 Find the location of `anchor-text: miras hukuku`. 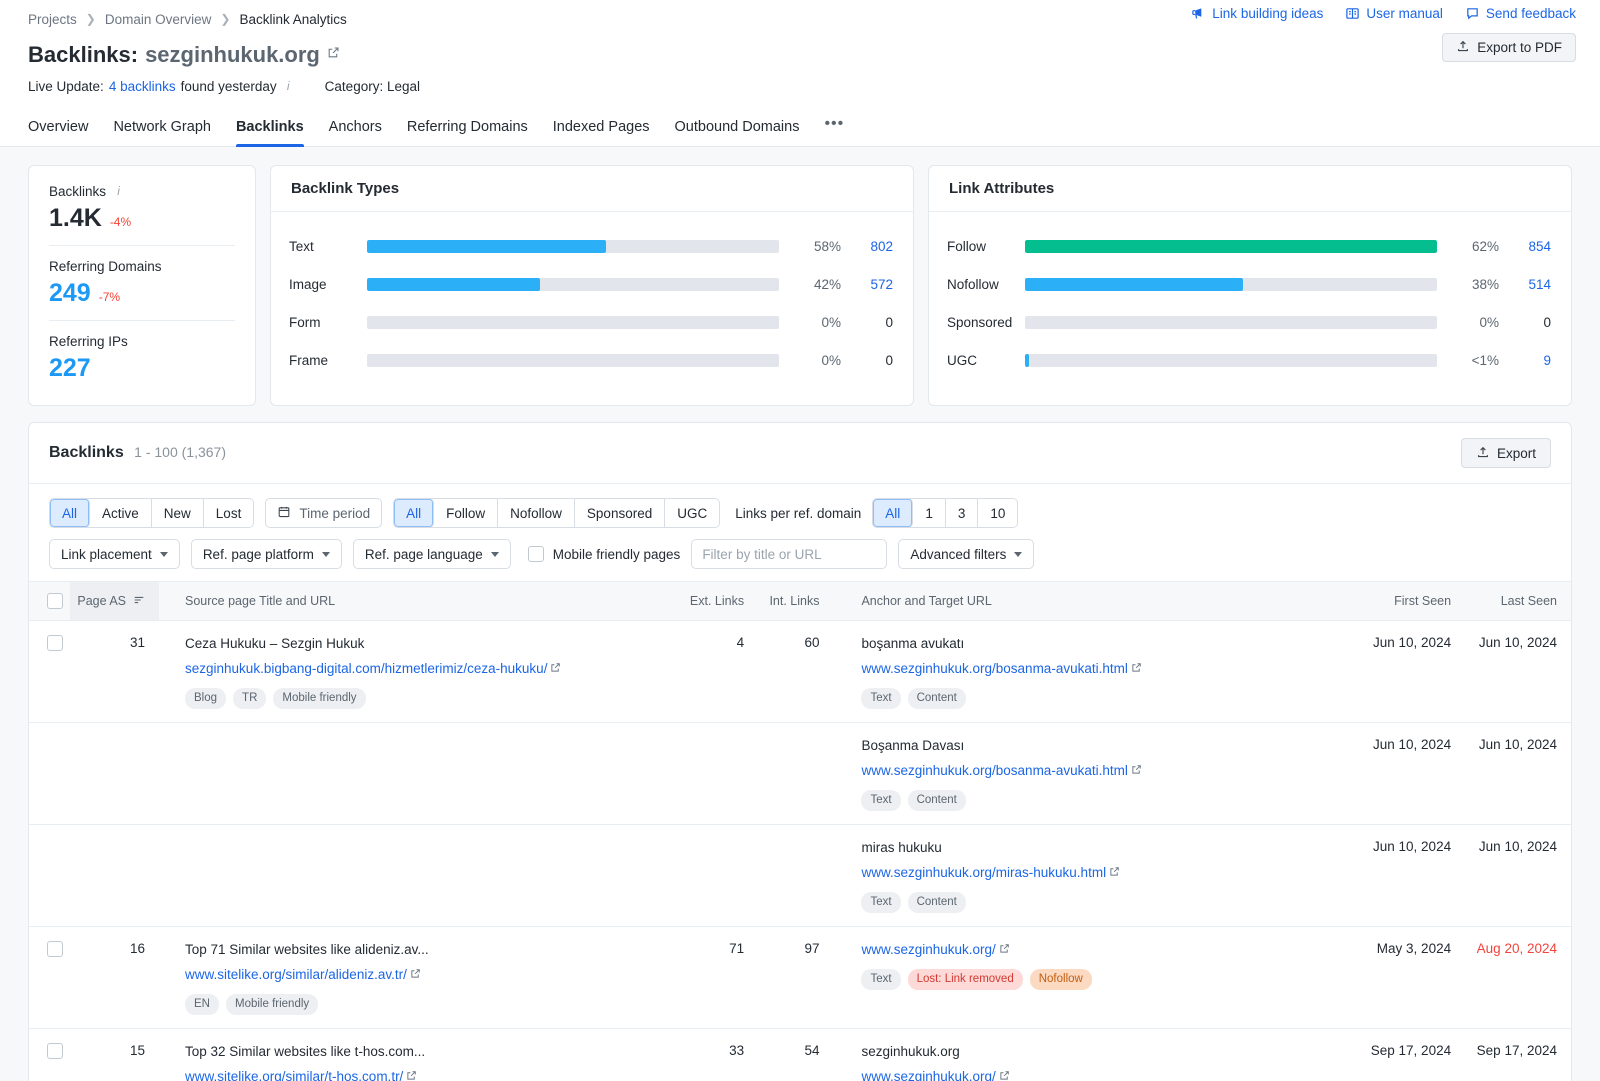

anchor-text: miras hukuku is located at coordinates (901, 848).